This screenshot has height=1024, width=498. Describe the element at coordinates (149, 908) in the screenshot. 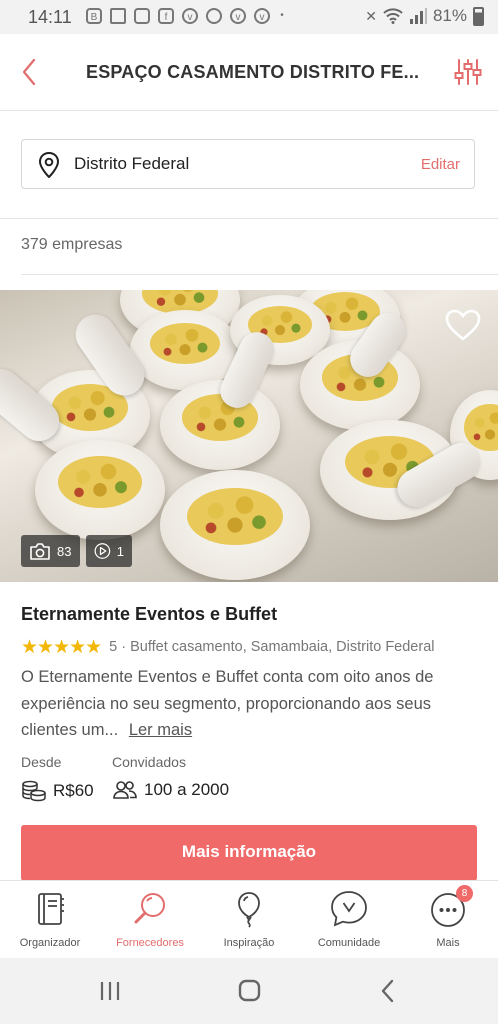

I see `search-icon` at that location.